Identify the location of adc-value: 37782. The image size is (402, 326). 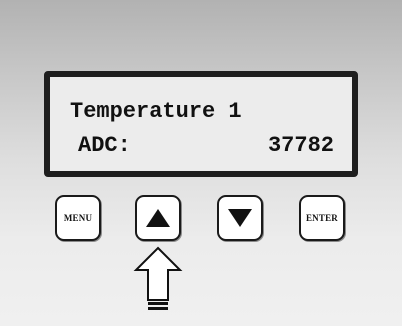
(300, 145).